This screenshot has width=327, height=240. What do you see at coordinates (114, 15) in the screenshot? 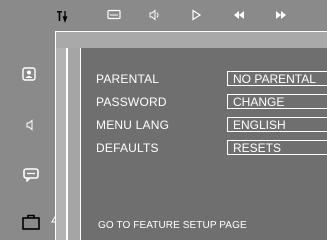
I see `subtitle-icon` at bounding box center [114, 15].